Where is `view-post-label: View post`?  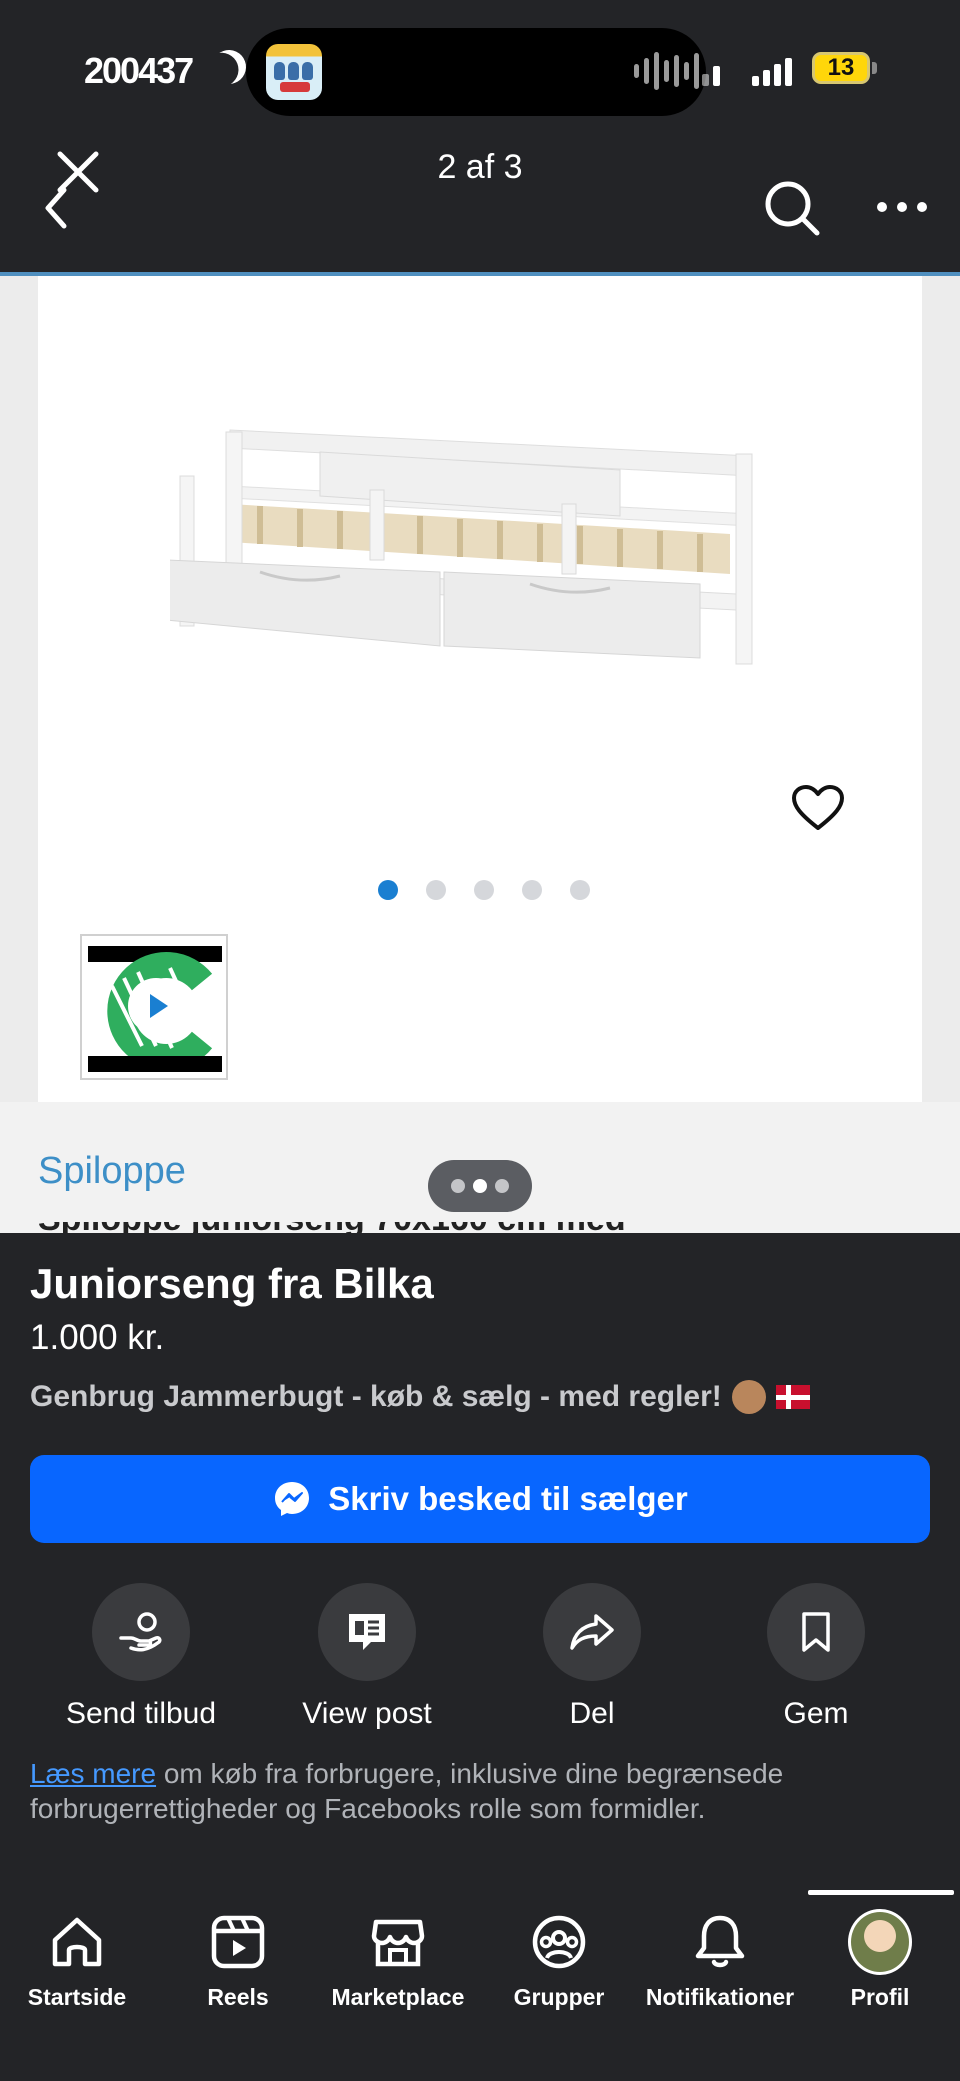
view-post-label: View post is located at coordinates (367, 1713).